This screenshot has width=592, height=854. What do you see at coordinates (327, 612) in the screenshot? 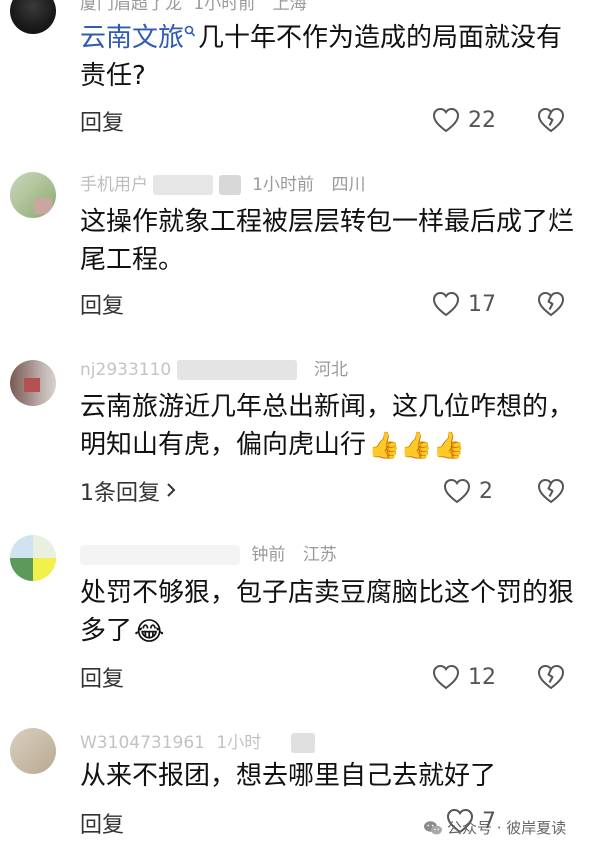
I see `comment-text: 处罚不够狠，包子店卖豆腐脑比这个罚的狠多了😂` at bounding box center [327, 612].